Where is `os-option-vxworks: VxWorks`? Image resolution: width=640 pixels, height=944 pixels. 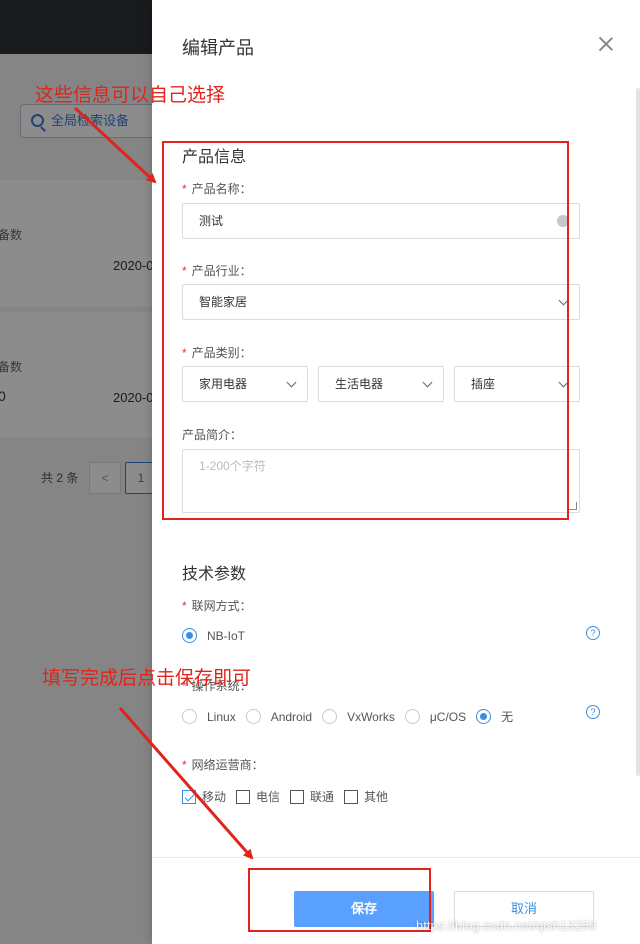 os-option-vxworks: VxWorks is located at coordinates (358, 716).